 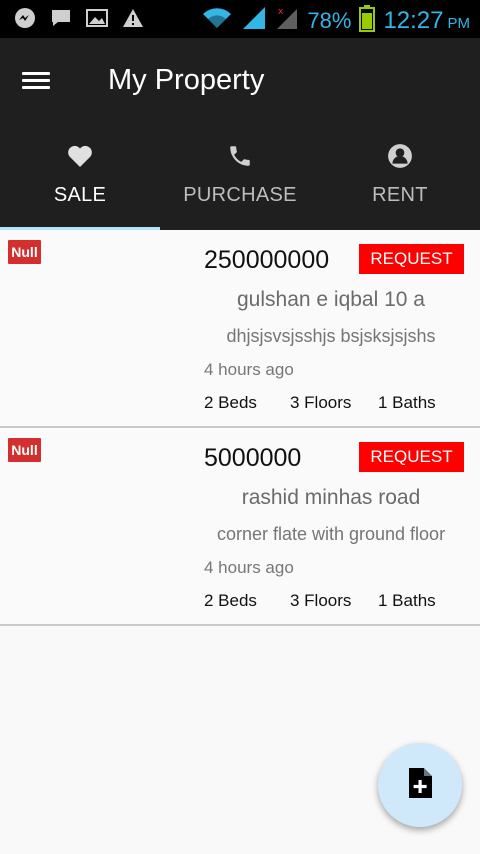 I want to click on property-location: rashid minhas road, so click(x=331, y=497).